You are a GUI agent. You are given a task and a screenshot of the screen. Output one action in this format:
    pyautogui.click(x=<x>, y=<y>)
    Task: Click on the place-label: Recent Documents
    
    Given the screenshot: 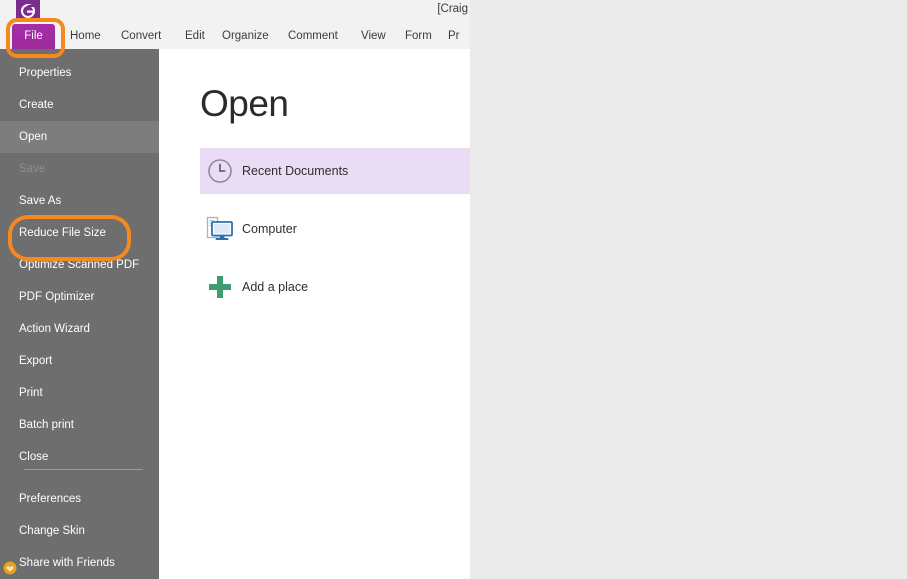 What is the action you would take?
    pyautogui.click(x=295, y=171)
    